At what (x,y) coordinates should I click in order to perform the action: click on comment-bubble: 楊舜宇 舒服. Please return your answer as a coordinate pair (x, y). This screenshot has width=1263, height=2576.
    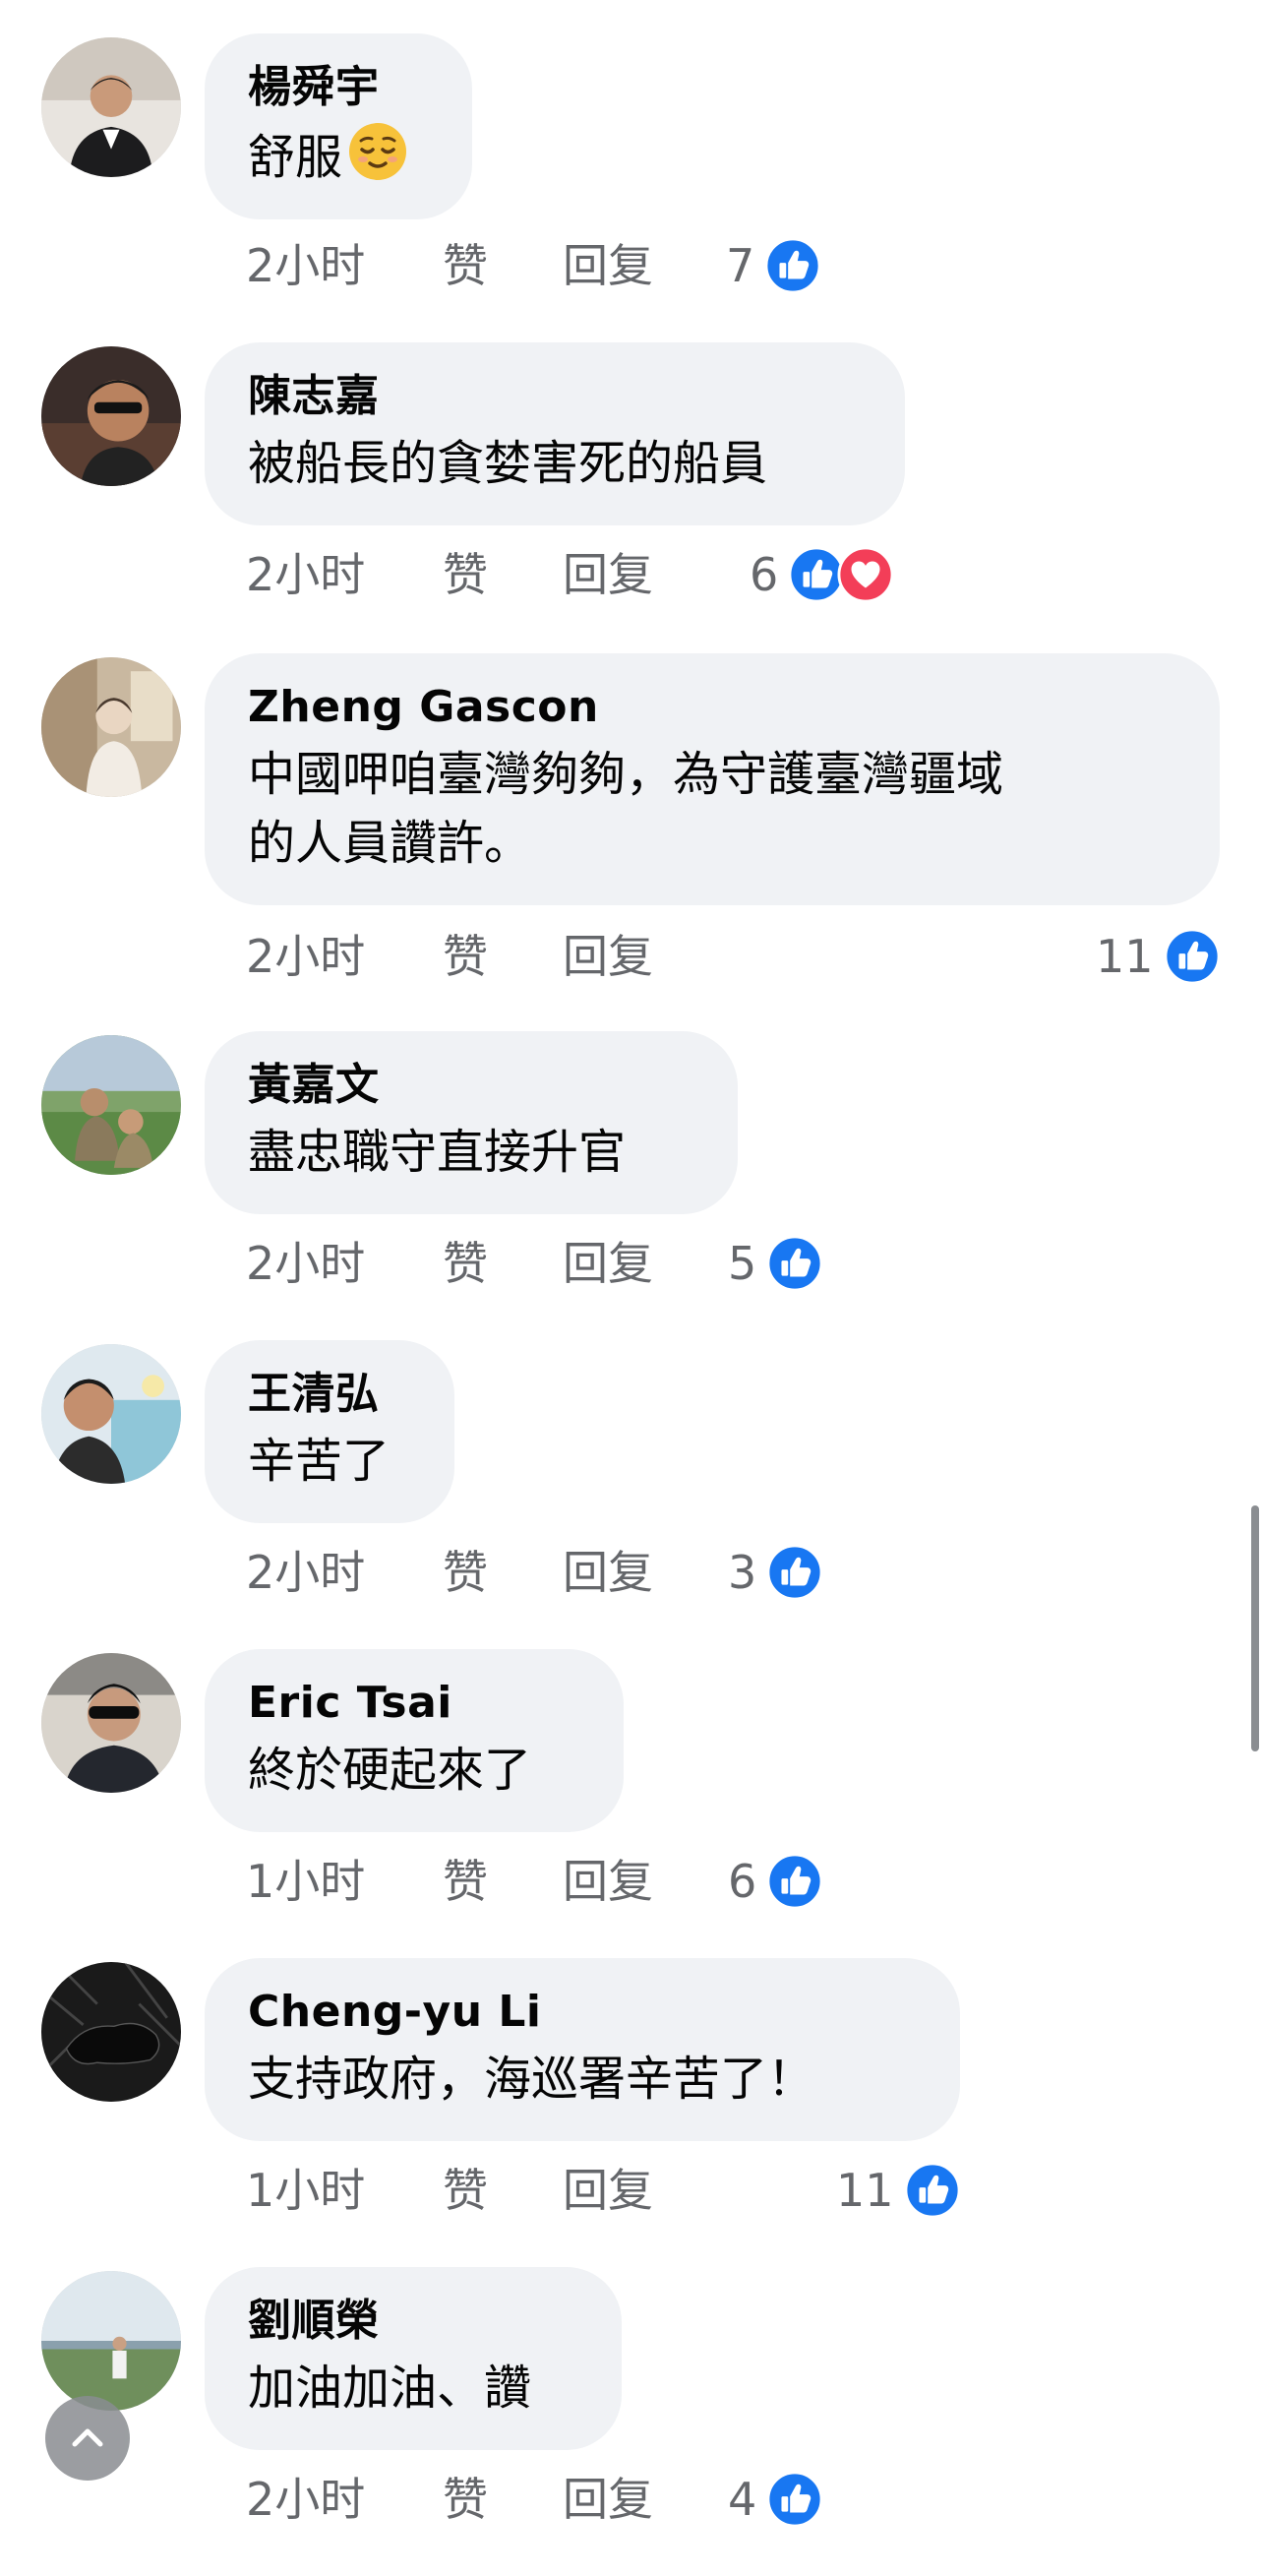
    Looking at the image, I should click on (339, 126).